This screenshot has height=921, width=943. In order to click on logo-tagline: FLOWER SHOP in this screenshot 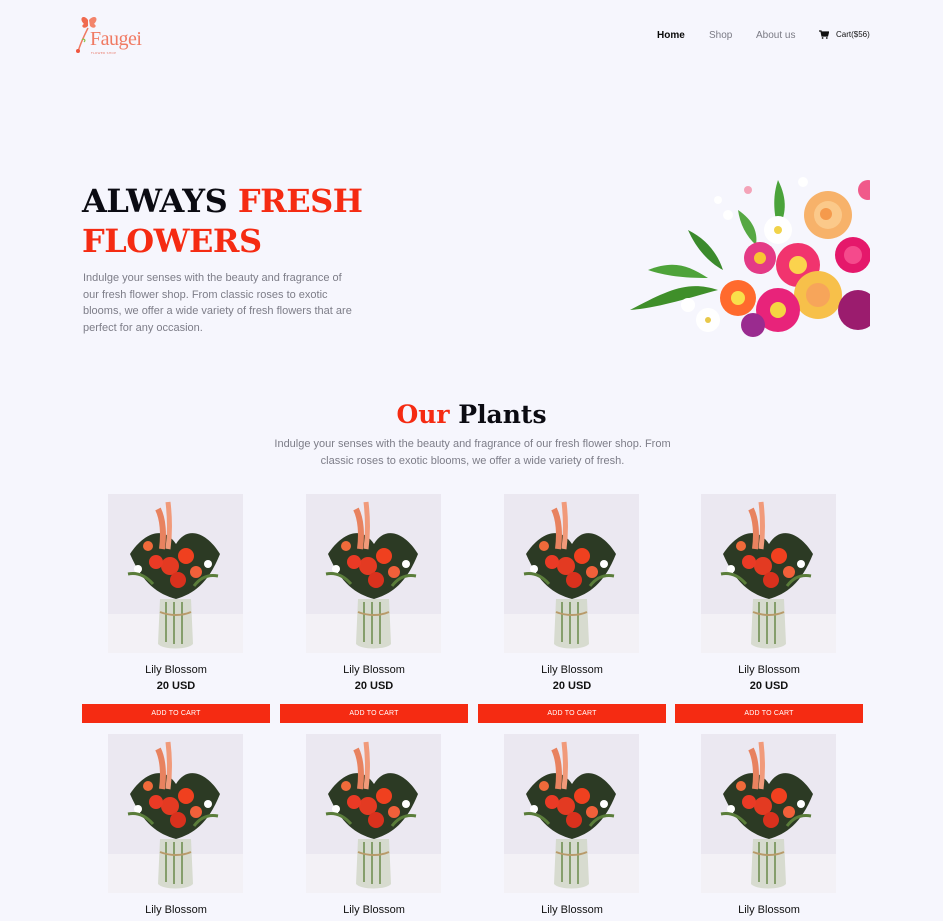, I will do `click(104, 53)`.